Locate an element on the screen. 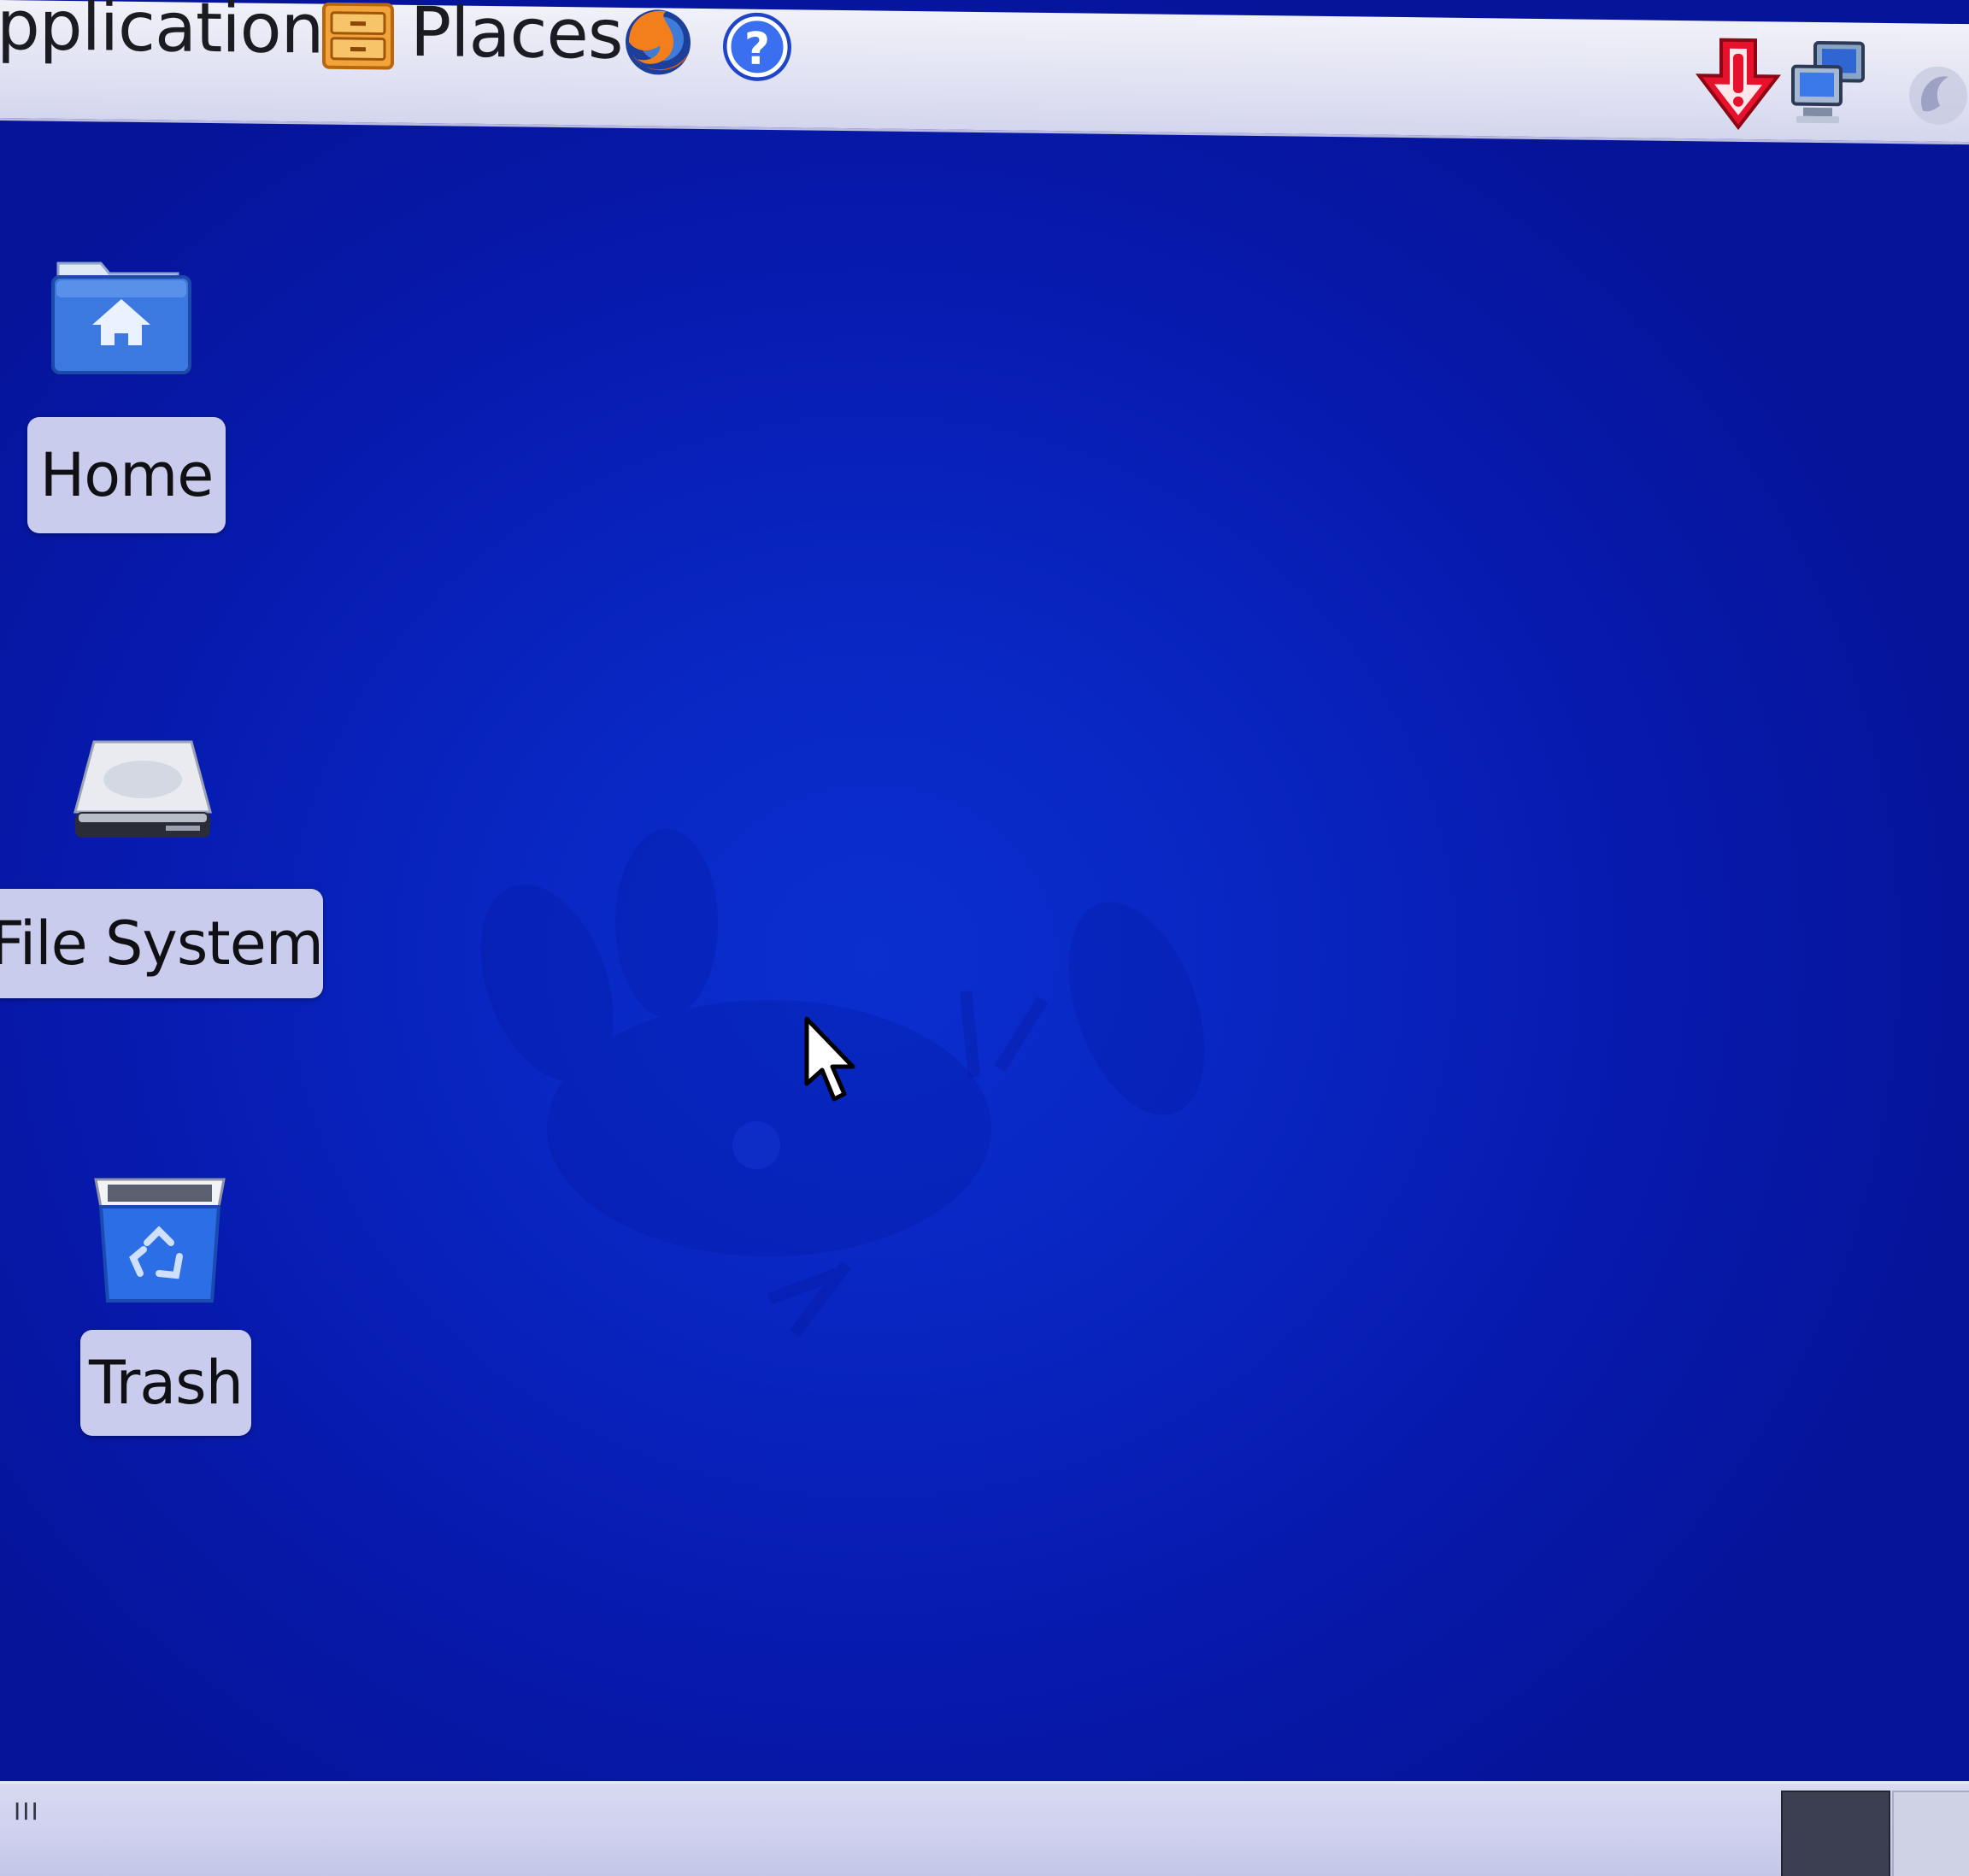 This screenshot has width=1969, height=1876. bottom-panel: III is located at coordinates (984, 1828).